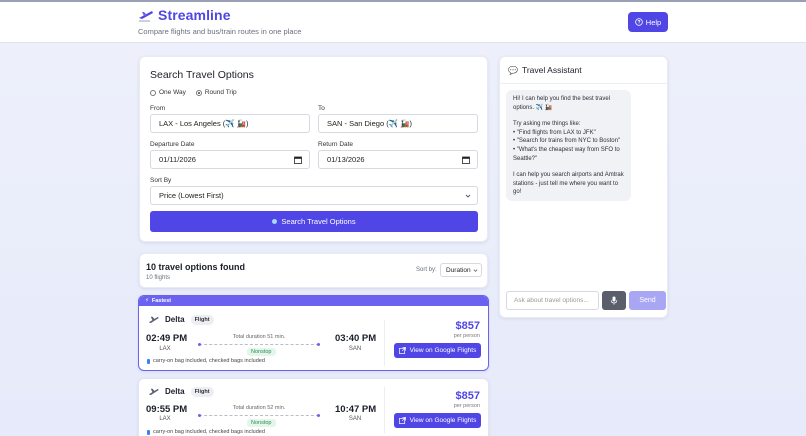  Describe the element at coordinates (202, 75) in the screenshot. I see `search-title: Search Travel Options` at that location.